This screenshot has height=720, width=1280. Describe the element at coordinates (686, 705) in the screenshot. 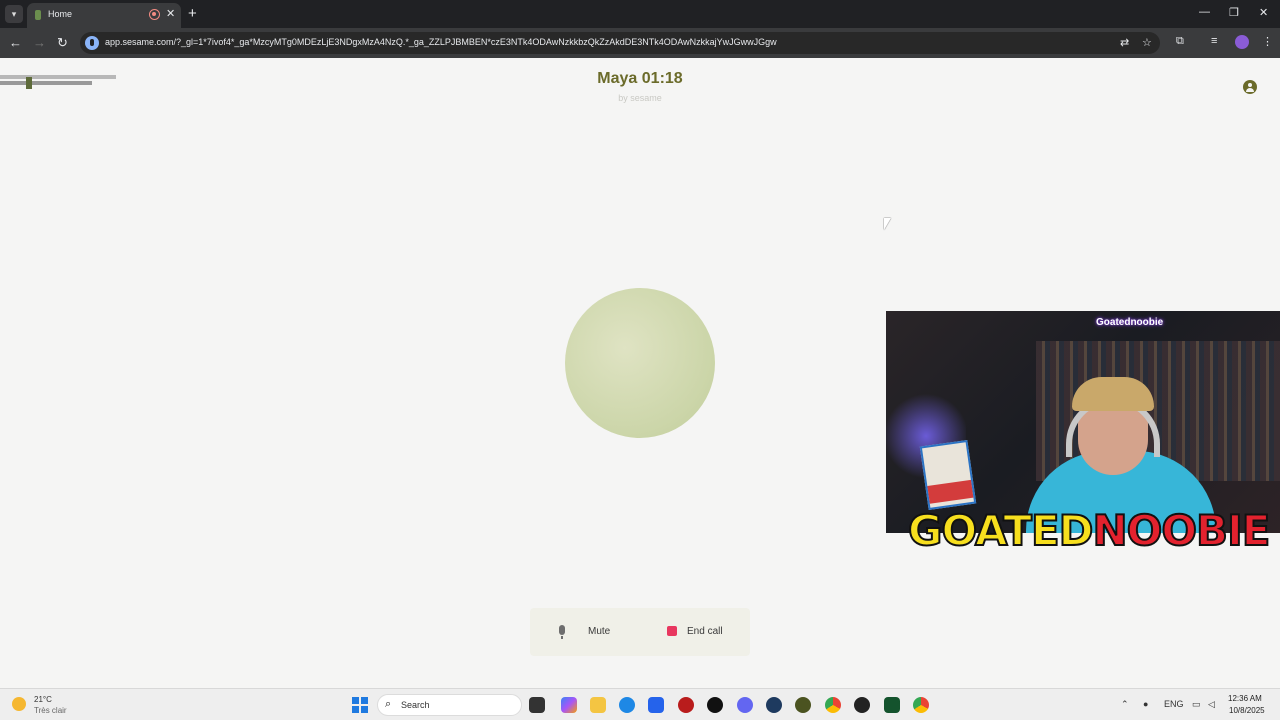

I see `app-red-icon` at that location.